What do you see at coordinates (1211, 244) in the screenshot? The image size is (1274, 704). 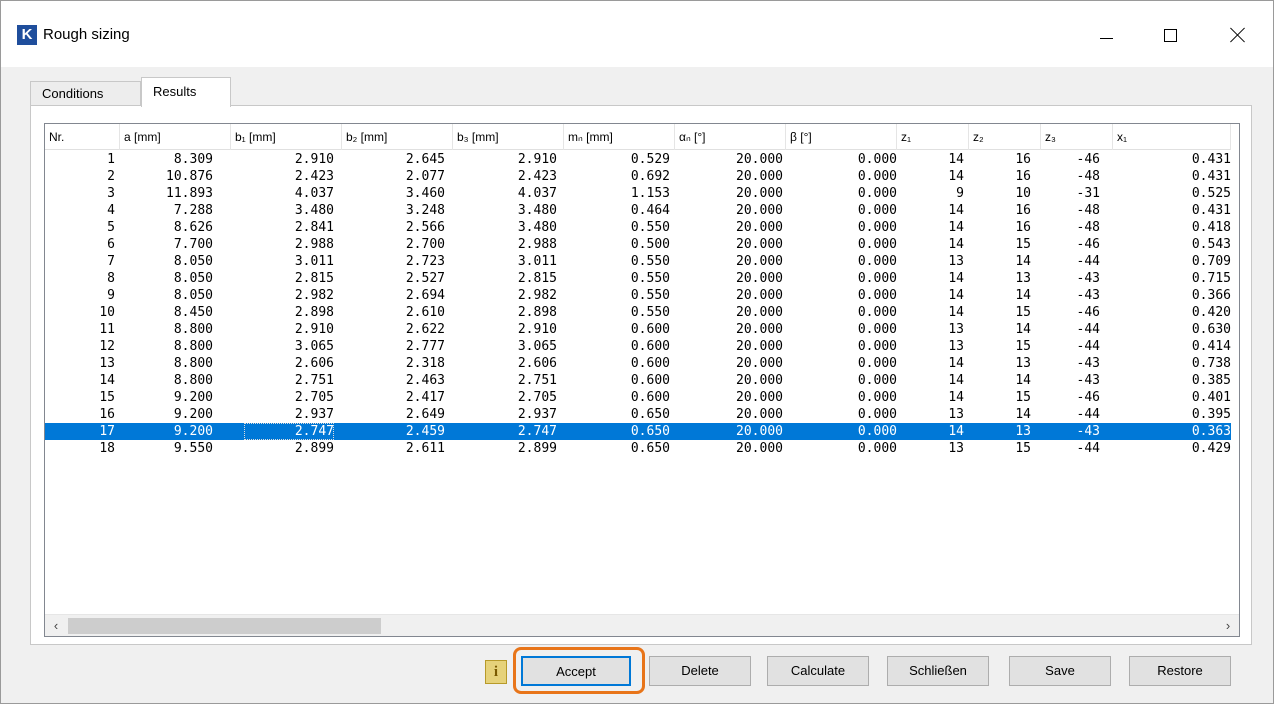 I see `table-cell: 0.543` at bounding box center [1211, 244].